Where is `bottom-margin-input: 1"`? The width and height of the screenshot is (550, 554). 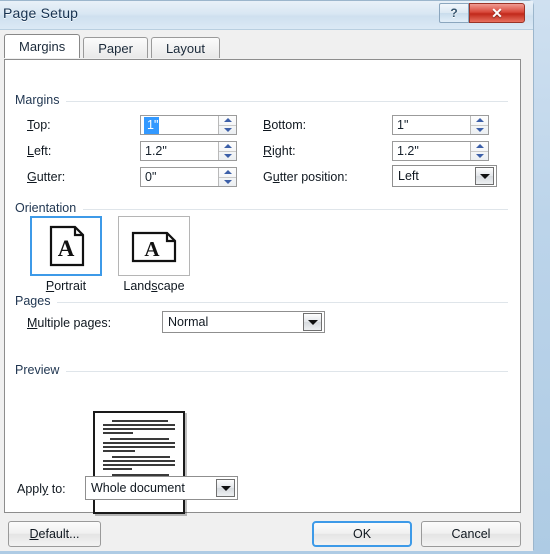 bottom-margin-input: 1" is located at coordinates (431, 125).